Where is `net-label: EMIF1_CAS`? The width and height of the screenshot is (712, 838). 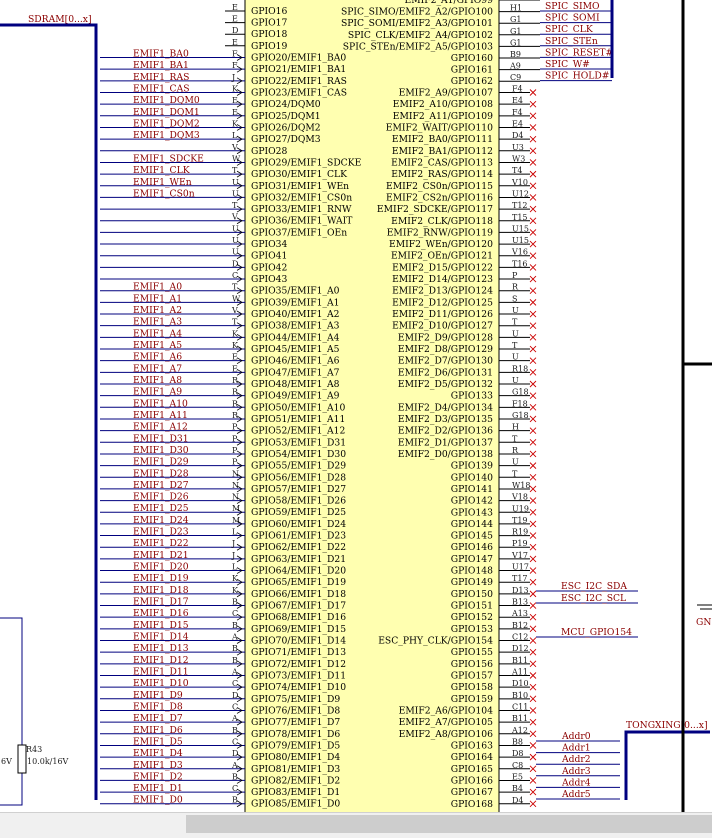 net-label: EMIF1_CAS is located at coordinates (161, 88).